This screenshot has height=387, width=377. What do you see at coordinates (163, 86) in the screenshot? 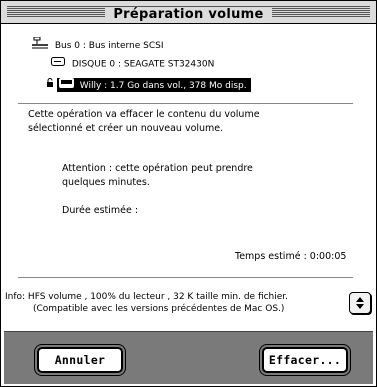
I see `volume-label: Willy : 1.7 Go dans vol., 378 Mo disp.` at bounding box center [163, 86].